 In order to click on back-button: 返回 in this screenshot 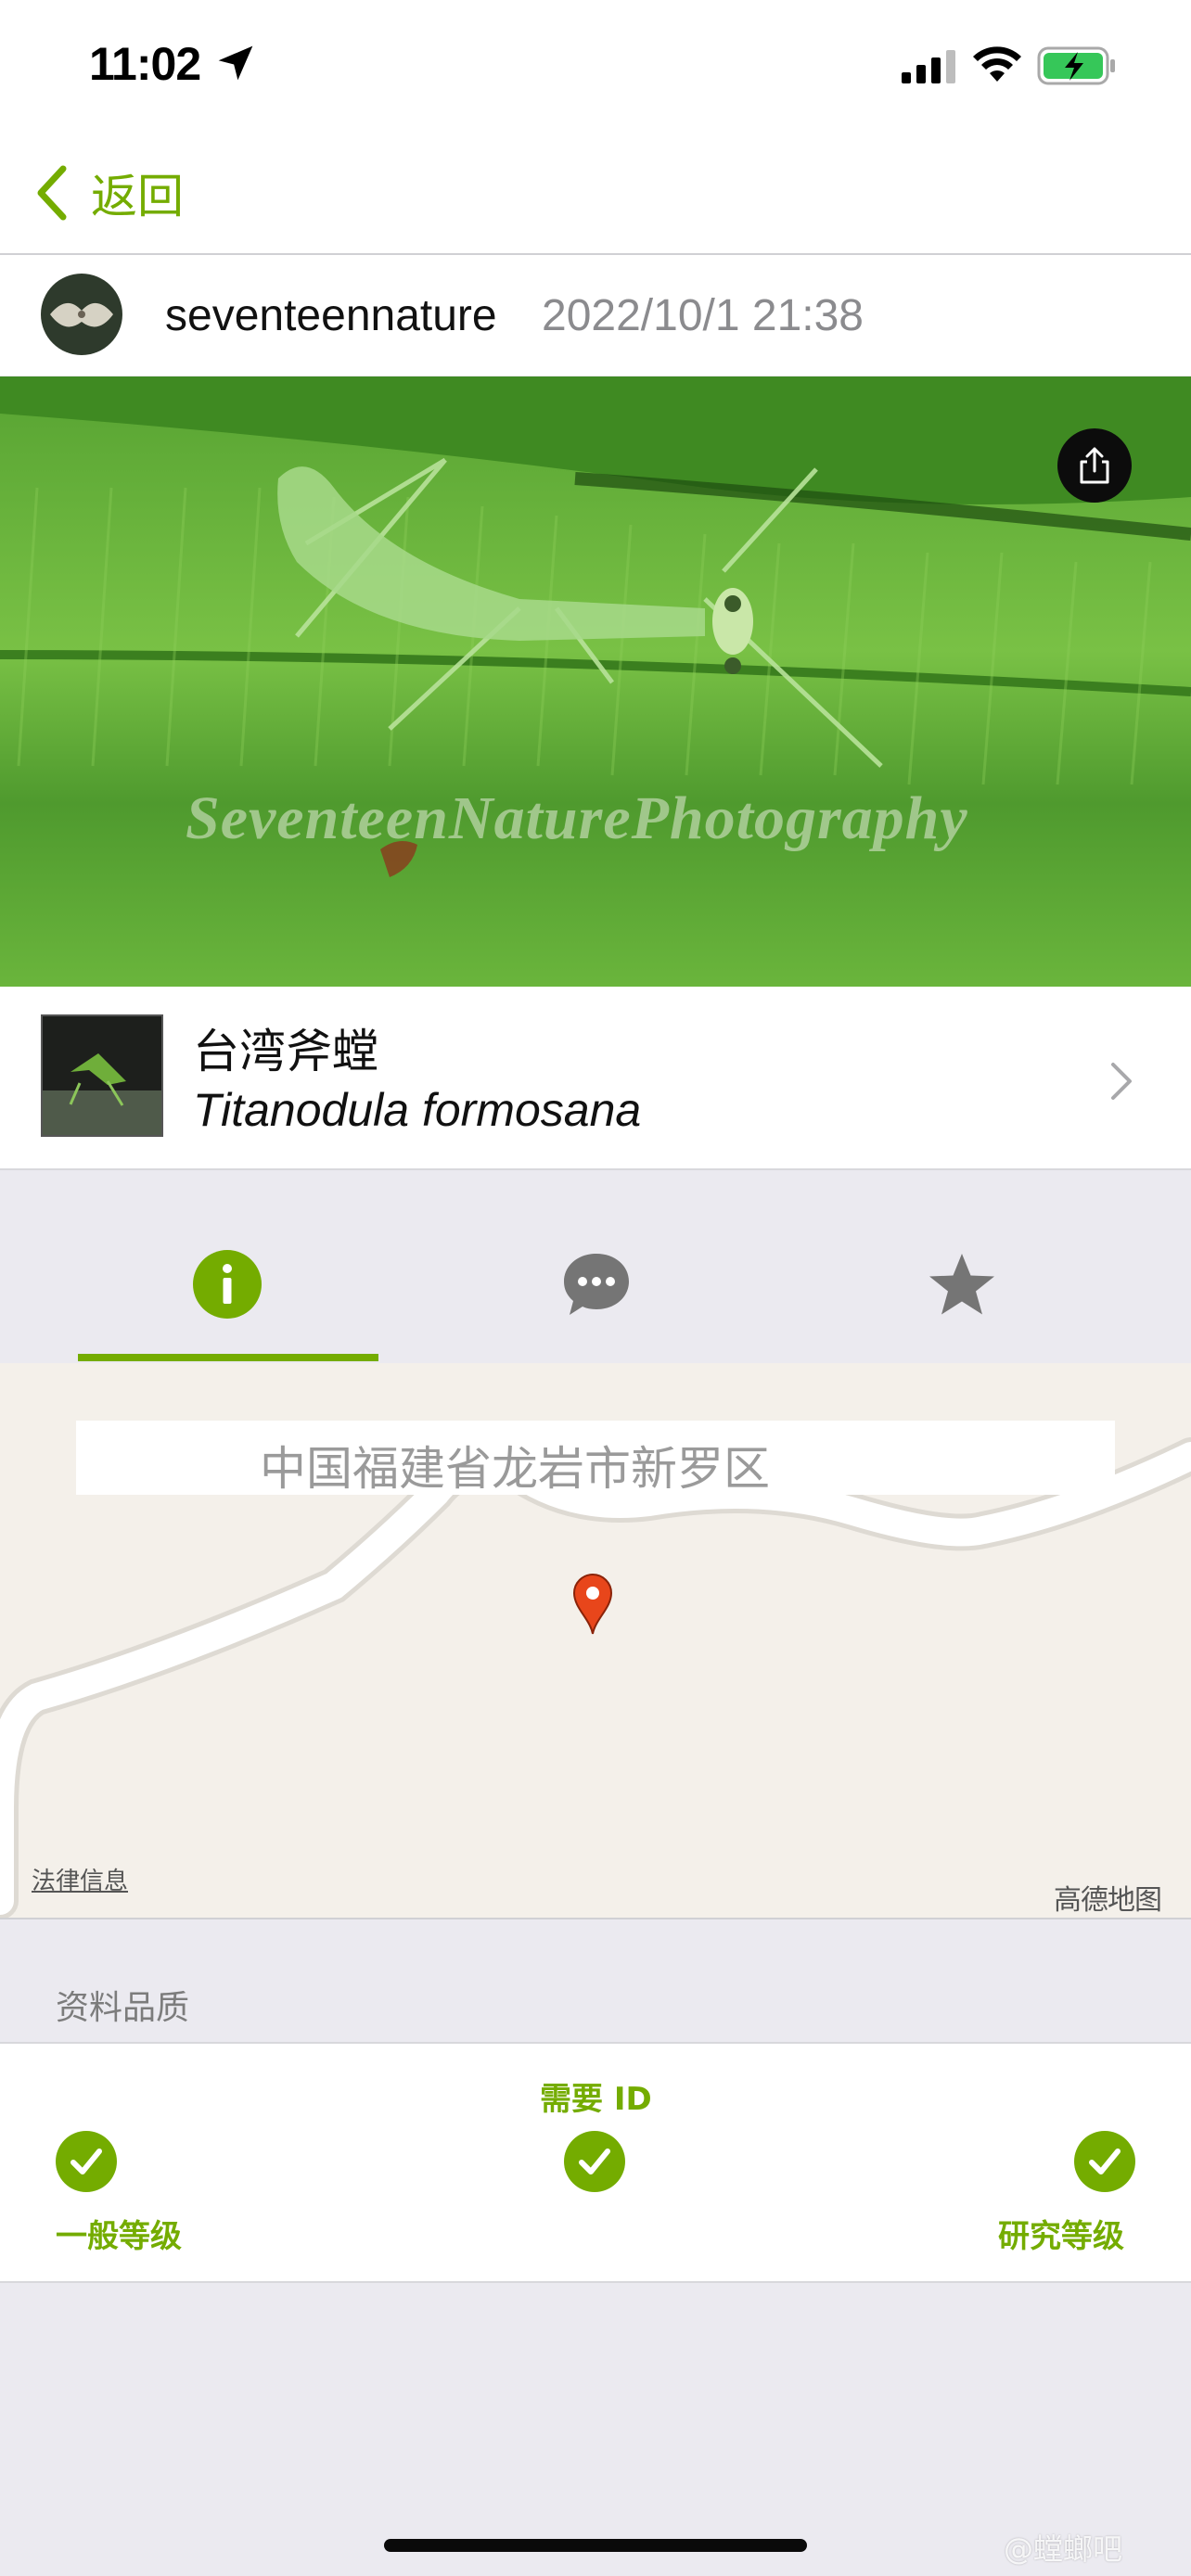, I will do `click(108, 192)`.